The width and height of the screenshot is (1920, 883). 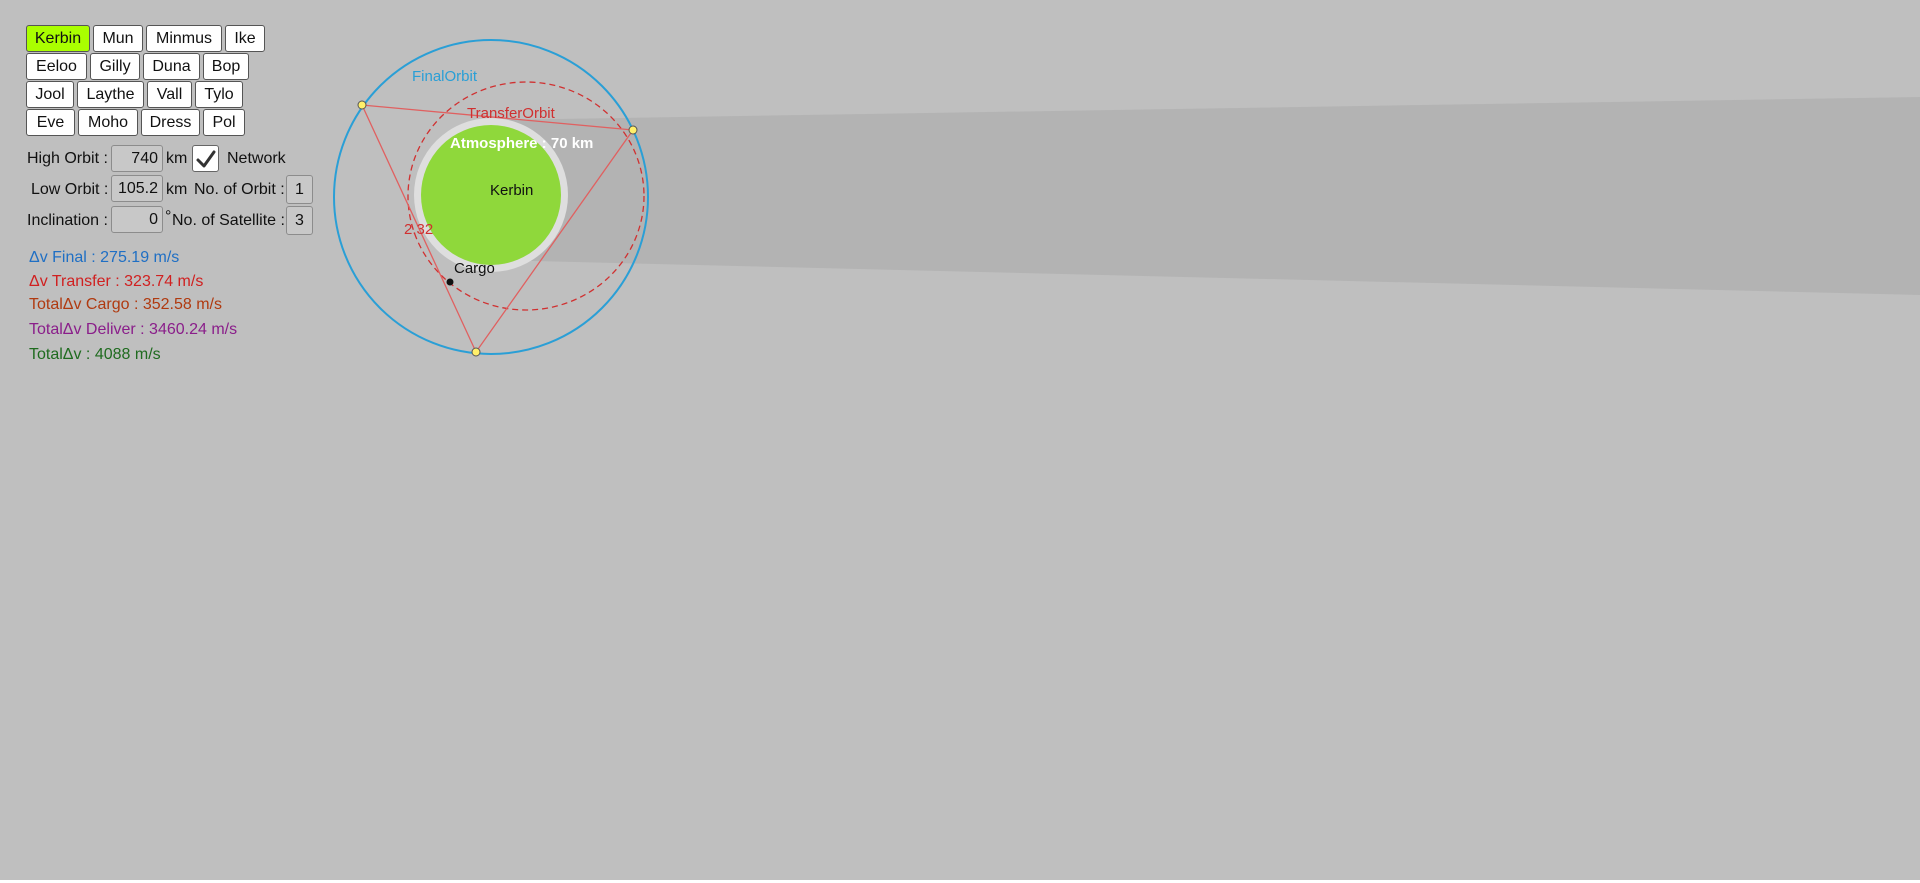 I want to click on transfer-orbit-label: TransferOrbit, so click(x=511, y=113).